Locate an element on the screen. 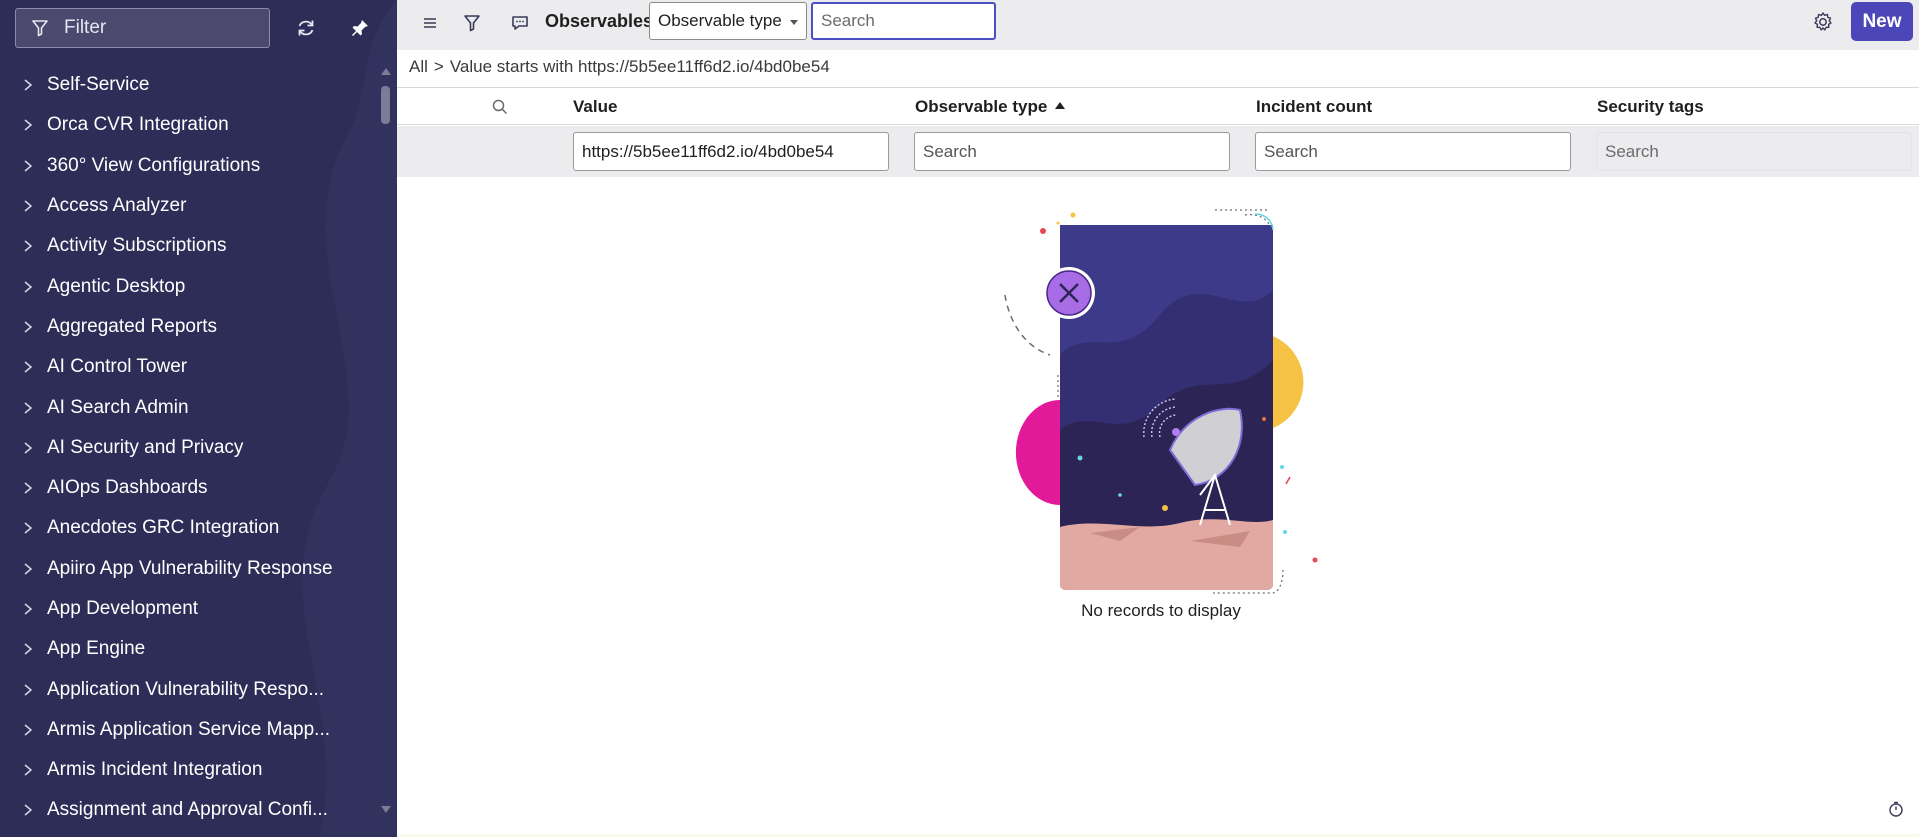  incident-count-filter-input is located at coordinates (1413, 151).